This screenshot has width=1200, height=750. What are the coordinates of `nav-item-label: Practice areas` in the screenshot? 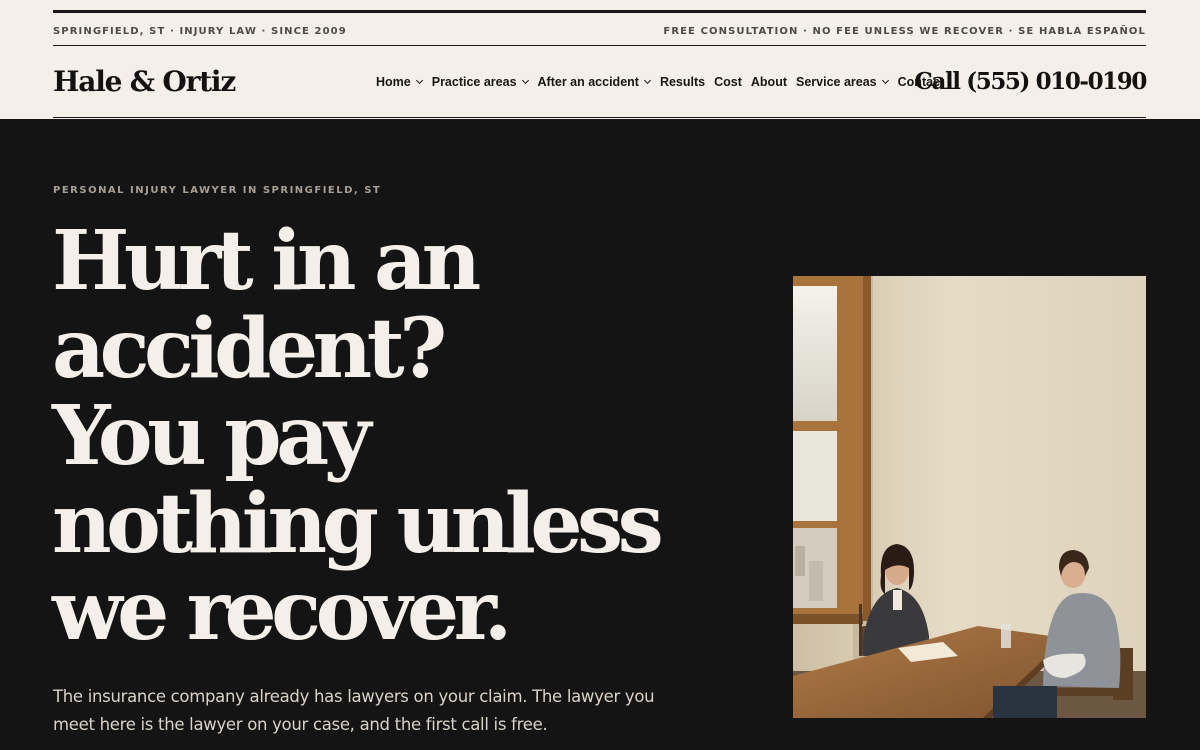 It's located at (474, 82).